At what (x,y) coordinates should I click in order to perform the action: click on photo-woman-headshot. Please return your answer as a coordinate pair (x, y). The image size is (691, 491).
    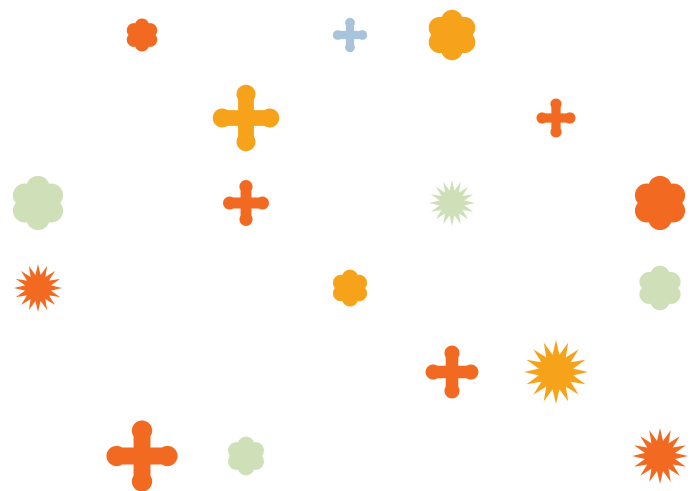
    Looking at the image, I should click on (556, 288).